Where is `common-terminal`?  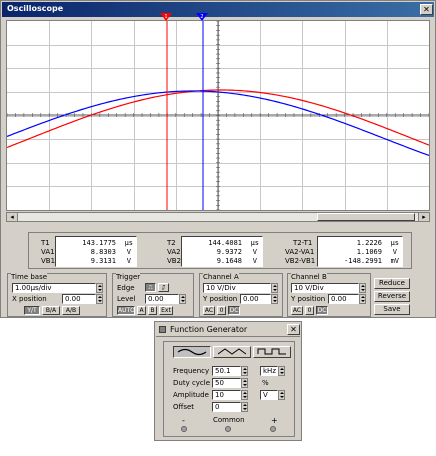 common-terminal is located at coordinates (228, 429).